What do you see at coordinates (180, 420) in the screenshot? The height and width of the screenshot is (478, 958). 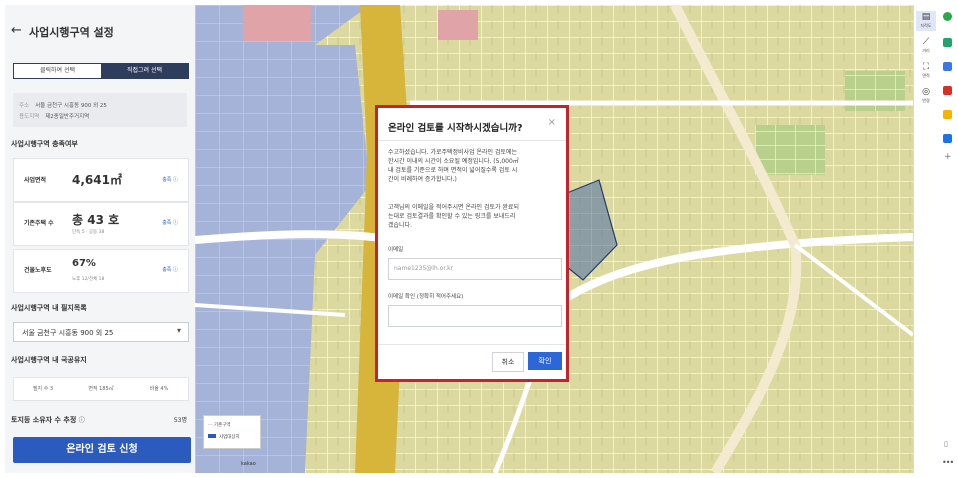 I see `owner-count-value: 53명` at bounding box center [180, 420].